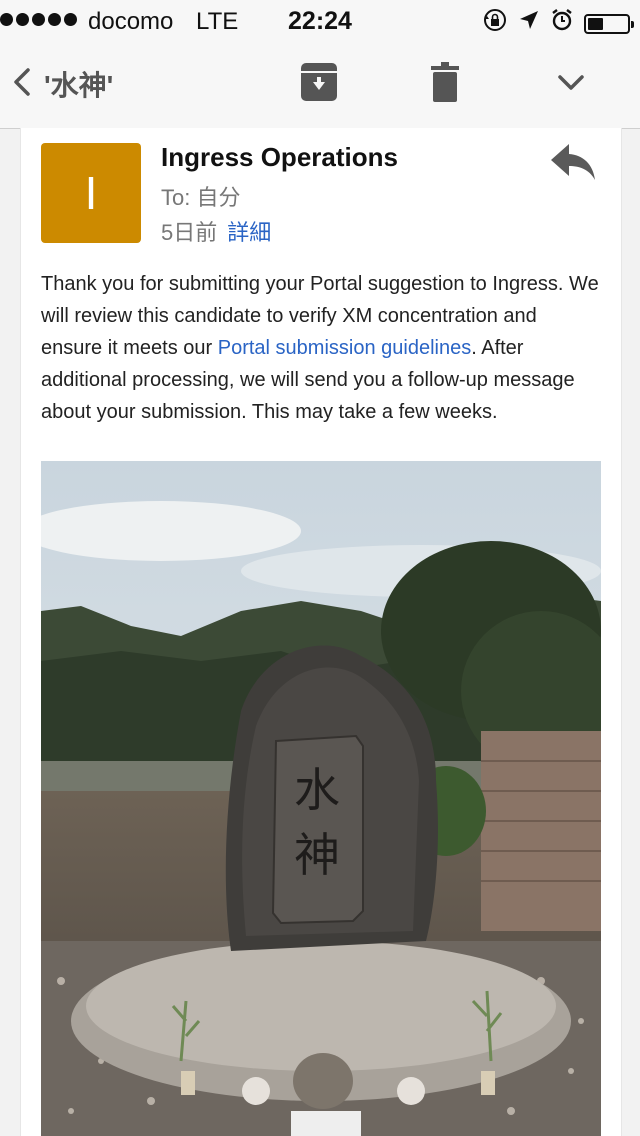 This screenshot has width=640, height=1136. I want to click on sender-avatar: I, so click(91, 193).